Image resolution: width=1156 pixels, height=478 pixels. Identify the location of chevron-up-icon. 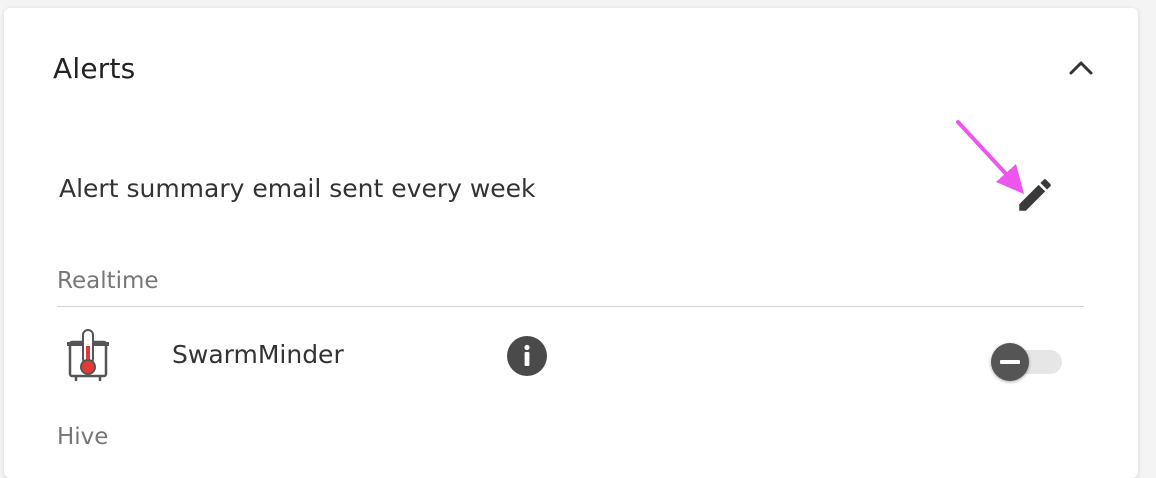
(1081, 68).